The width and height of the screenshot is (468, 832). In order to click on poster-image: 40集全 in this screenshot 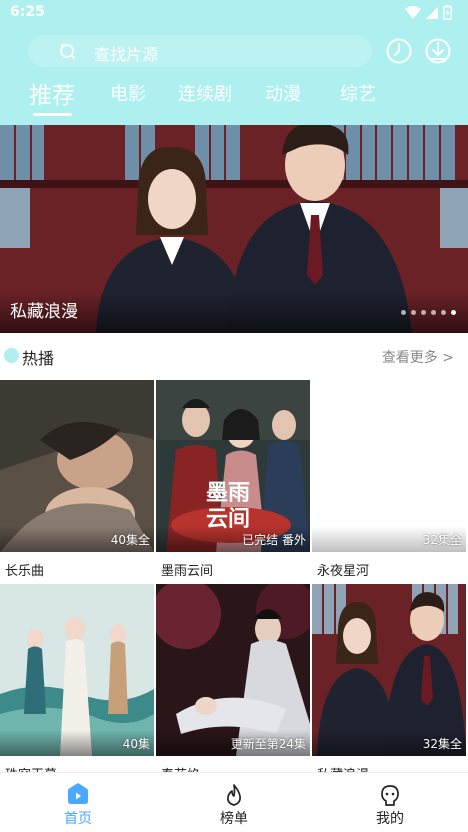, I will do `click(77, 466)`.